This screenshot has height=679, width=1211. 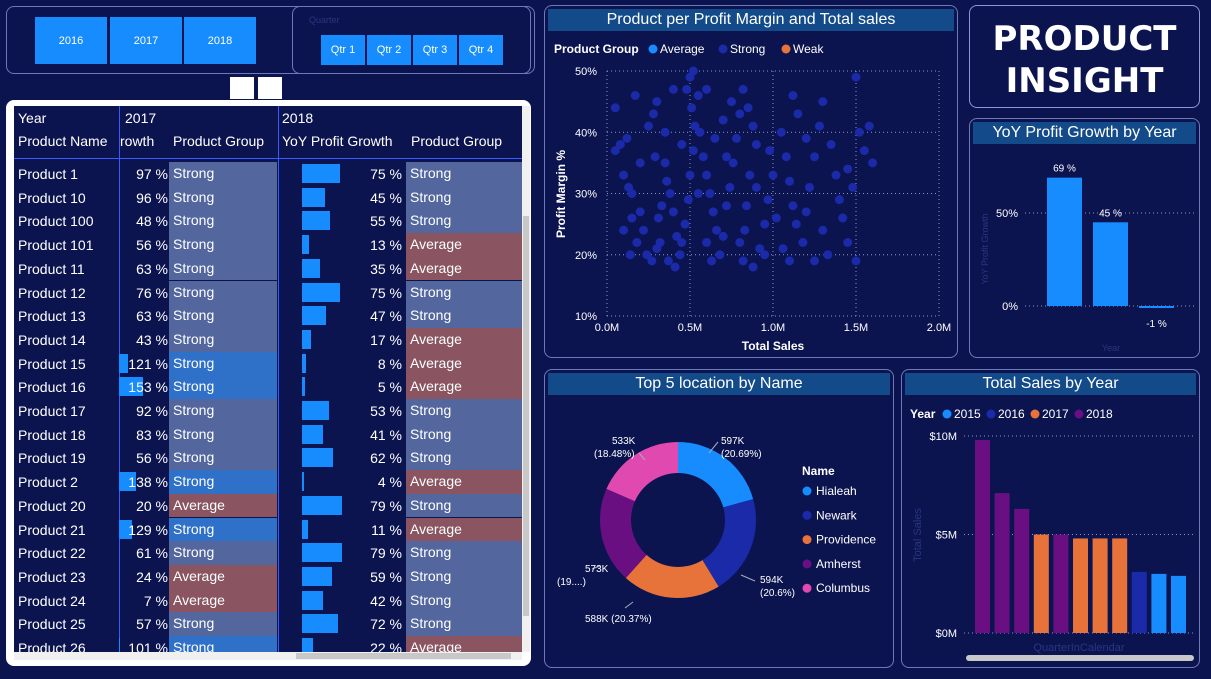 What do you see at coordinates (1055, 414) in the screenshot?
I see `legend-label: 2017` at bounding box center [1055, 414].